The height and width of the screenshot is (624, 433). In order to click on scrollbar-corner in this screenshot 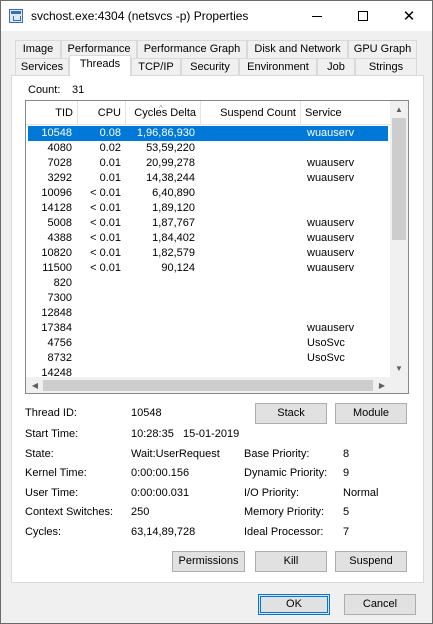, I will do `click(399, 385)`.